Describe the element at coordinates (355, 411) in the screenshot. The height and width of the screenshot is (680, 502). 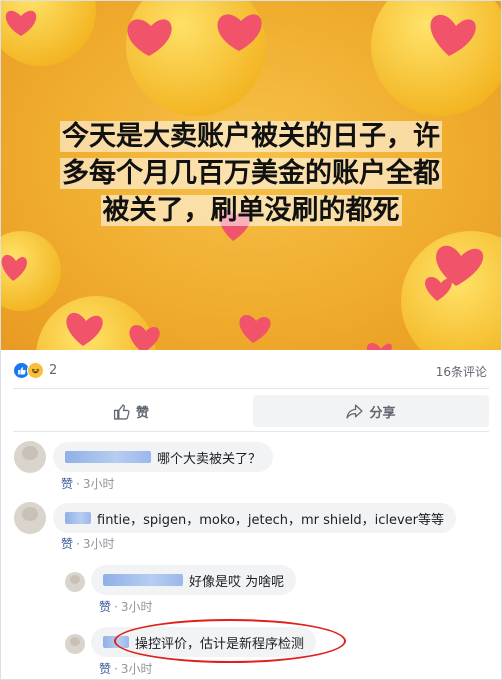
I see `share-arrow-icon` at that location.